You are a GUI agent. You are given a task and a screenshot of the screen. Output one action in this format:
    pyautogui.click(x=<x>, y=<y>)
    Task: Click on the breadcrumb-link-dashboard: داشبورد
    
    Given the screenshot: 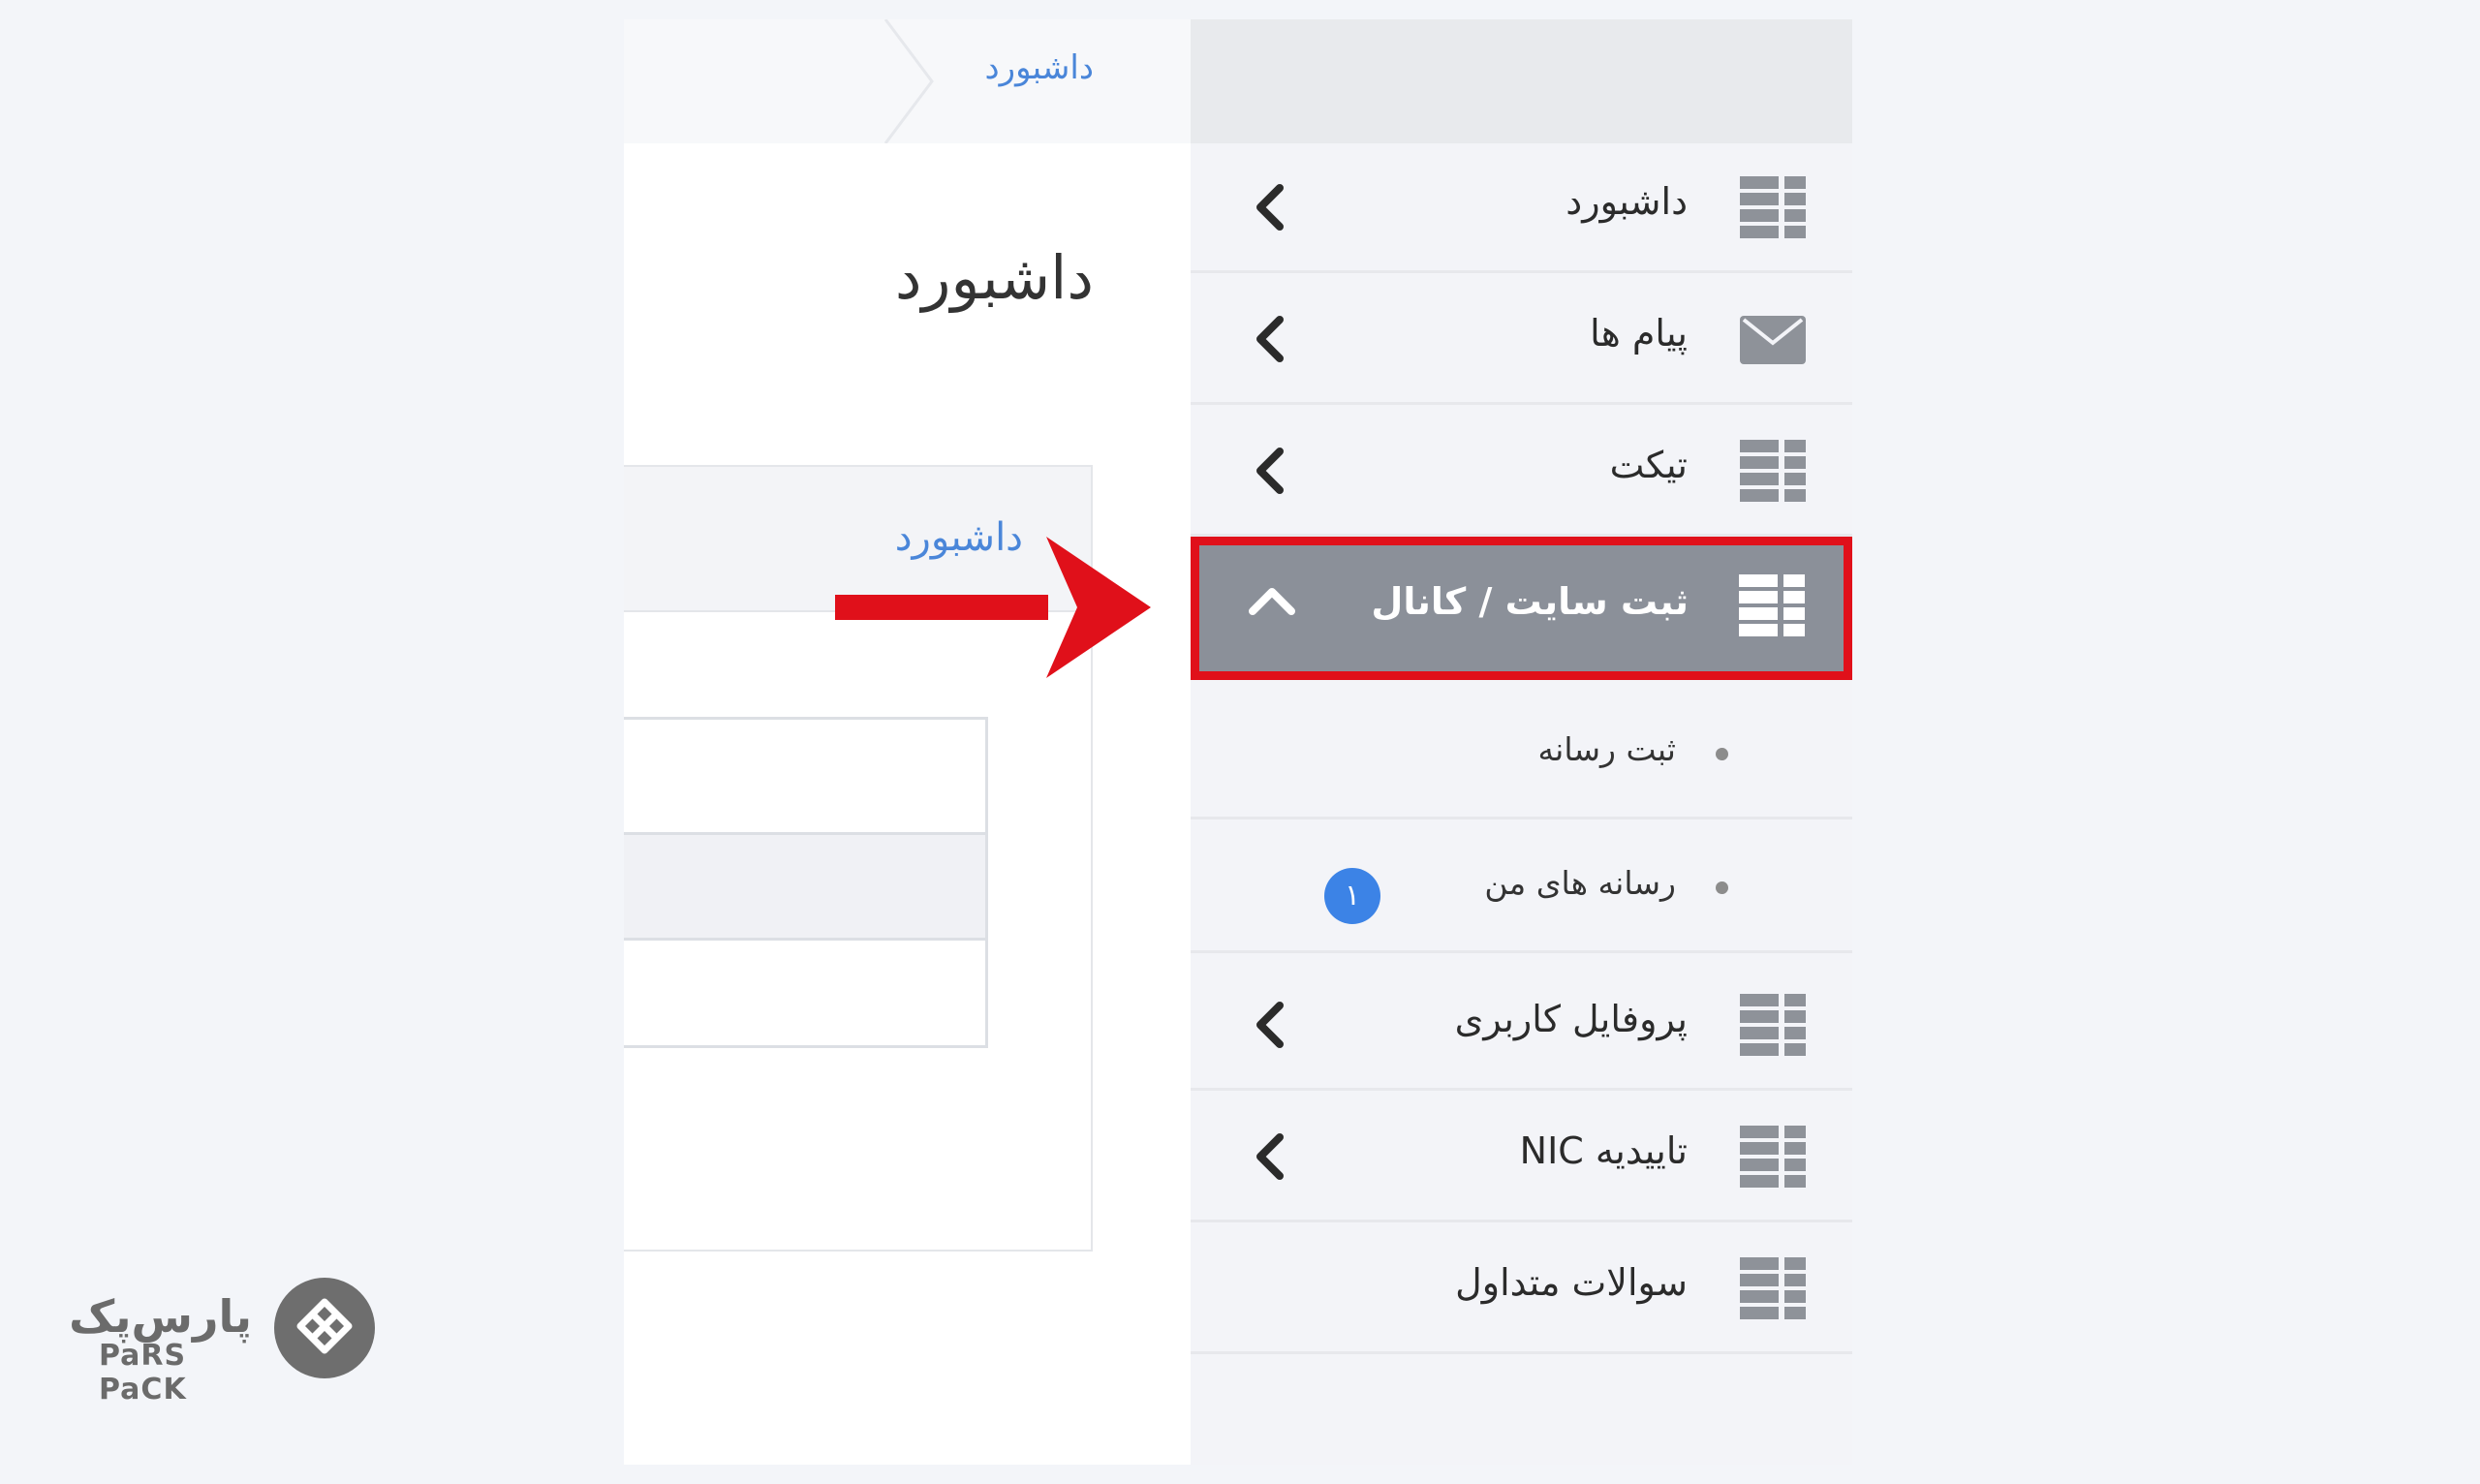 What is the action you would take?
    pyautogui.click(x=1039, y=72)
    